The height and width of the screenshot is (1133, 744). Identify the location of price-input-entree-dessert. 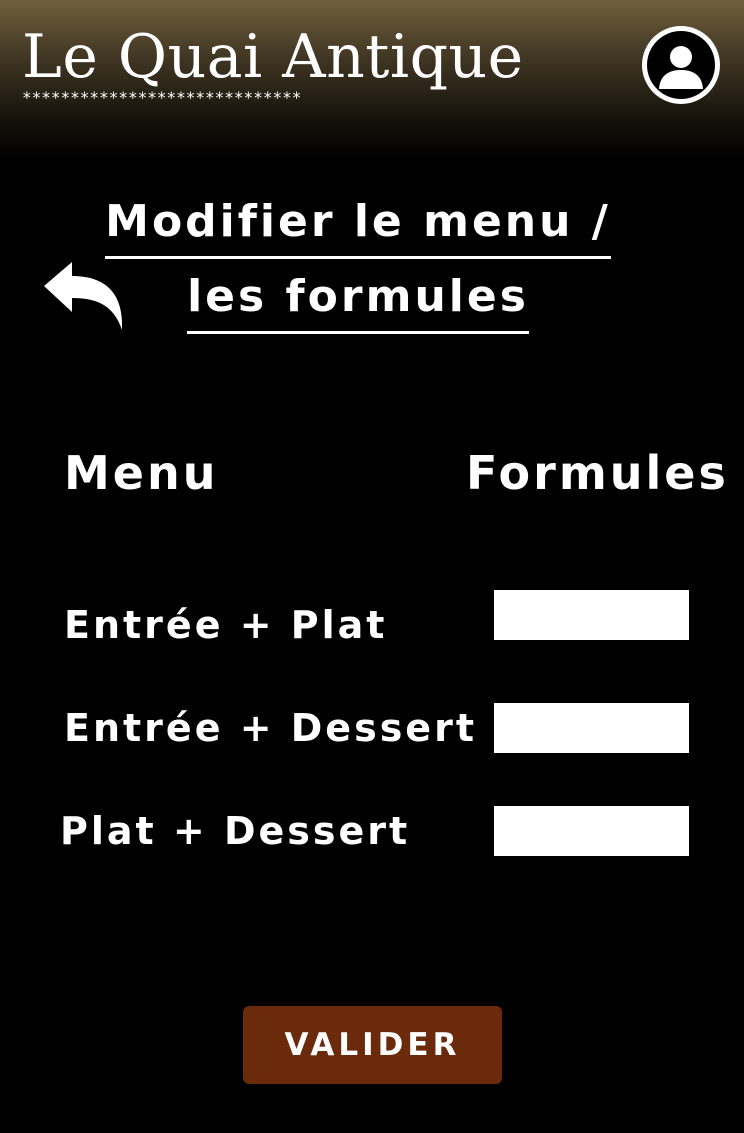
(591, 728).